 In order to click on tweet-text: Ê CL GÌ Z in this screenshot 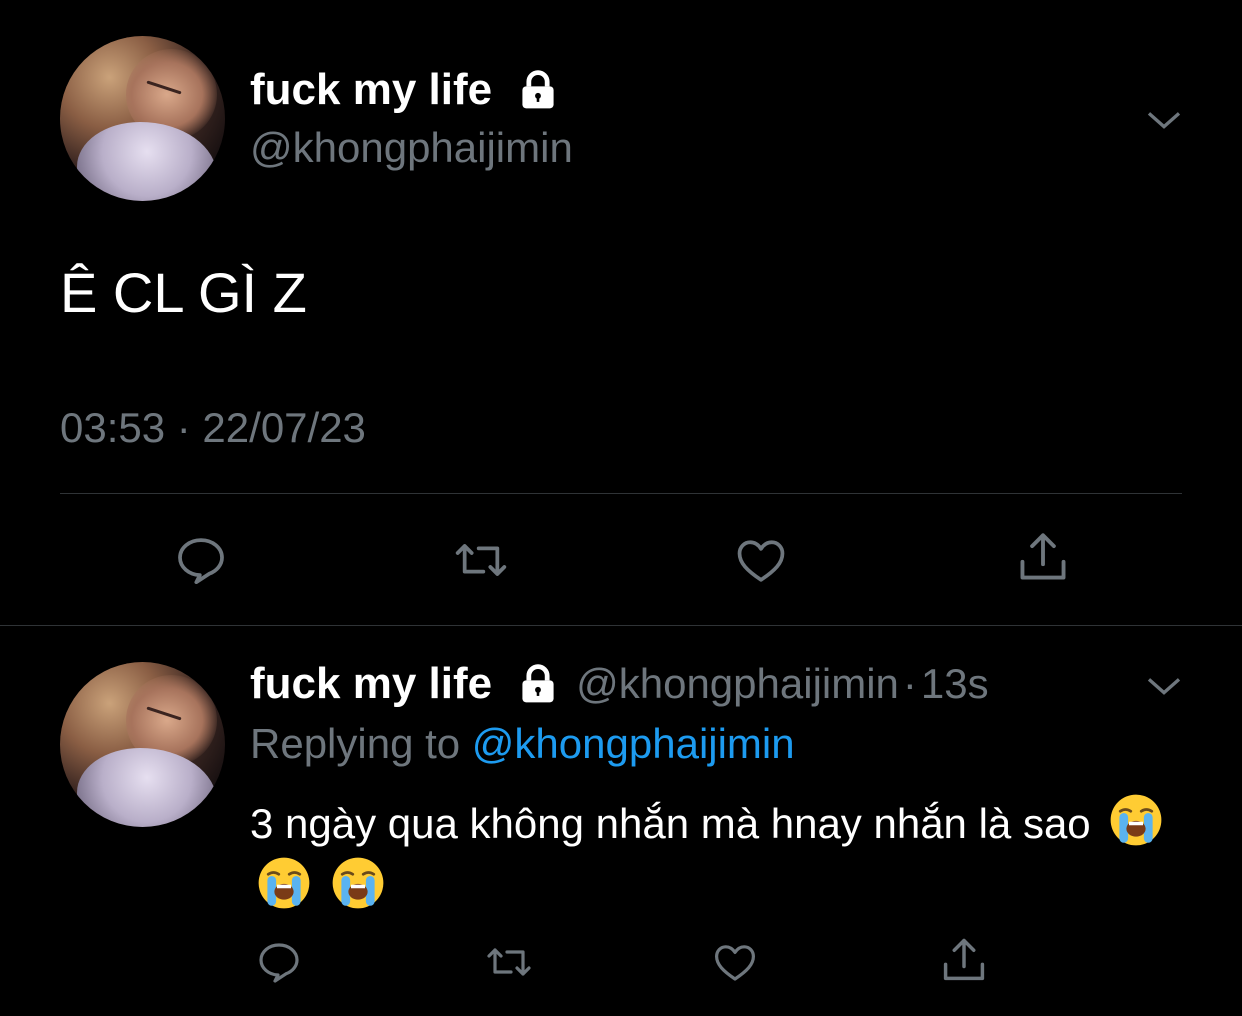, I will do `click(183, 292)`.